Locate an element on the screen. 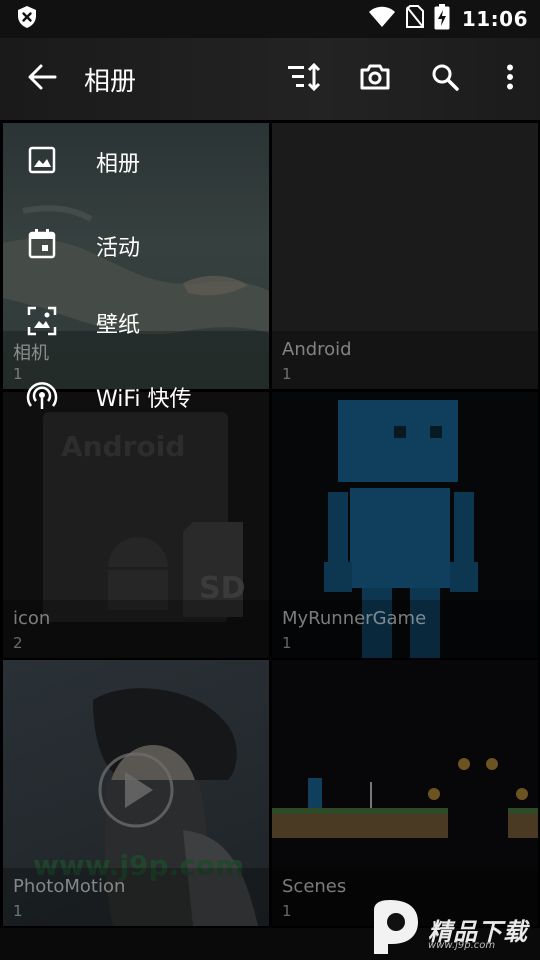  battery-charging-icon is located at coordinates (442, 19).